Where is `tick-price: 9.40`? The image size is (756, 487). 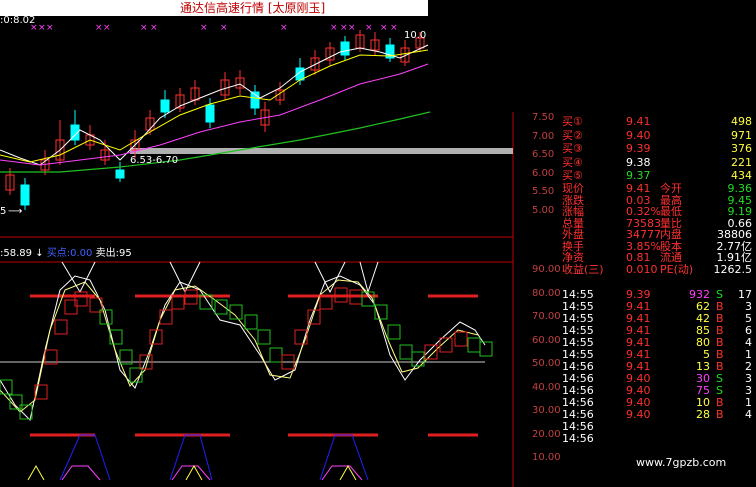 tick-price: 9.40 is located at coordinates (638, 414).